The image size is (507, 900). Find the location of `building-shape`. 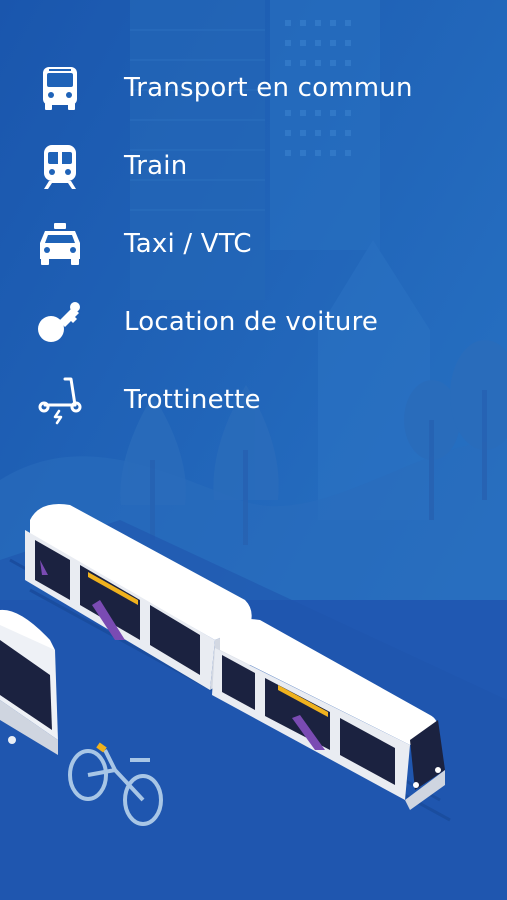

building-shape is located at coordinates (325, 125).